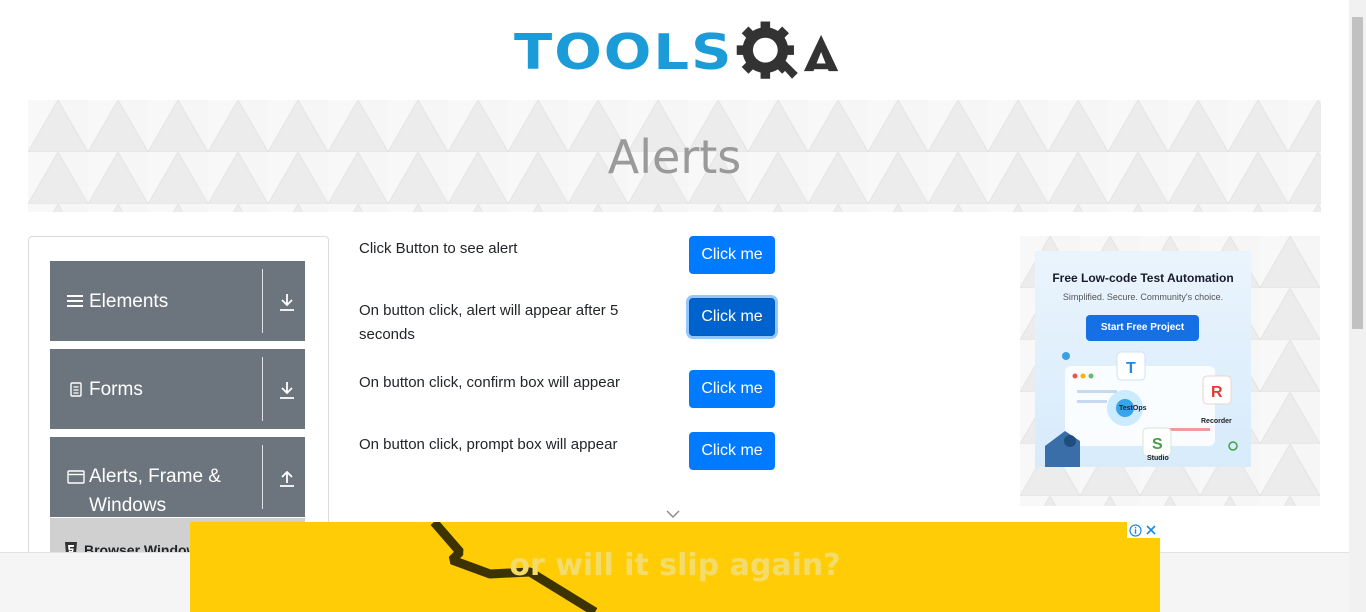 This screenshot has height=612, width=1366. What do you see at coordinates (116, 389) in the screenshot?
I see `menu-group-label: Forms` at bounding box center [116, 389].